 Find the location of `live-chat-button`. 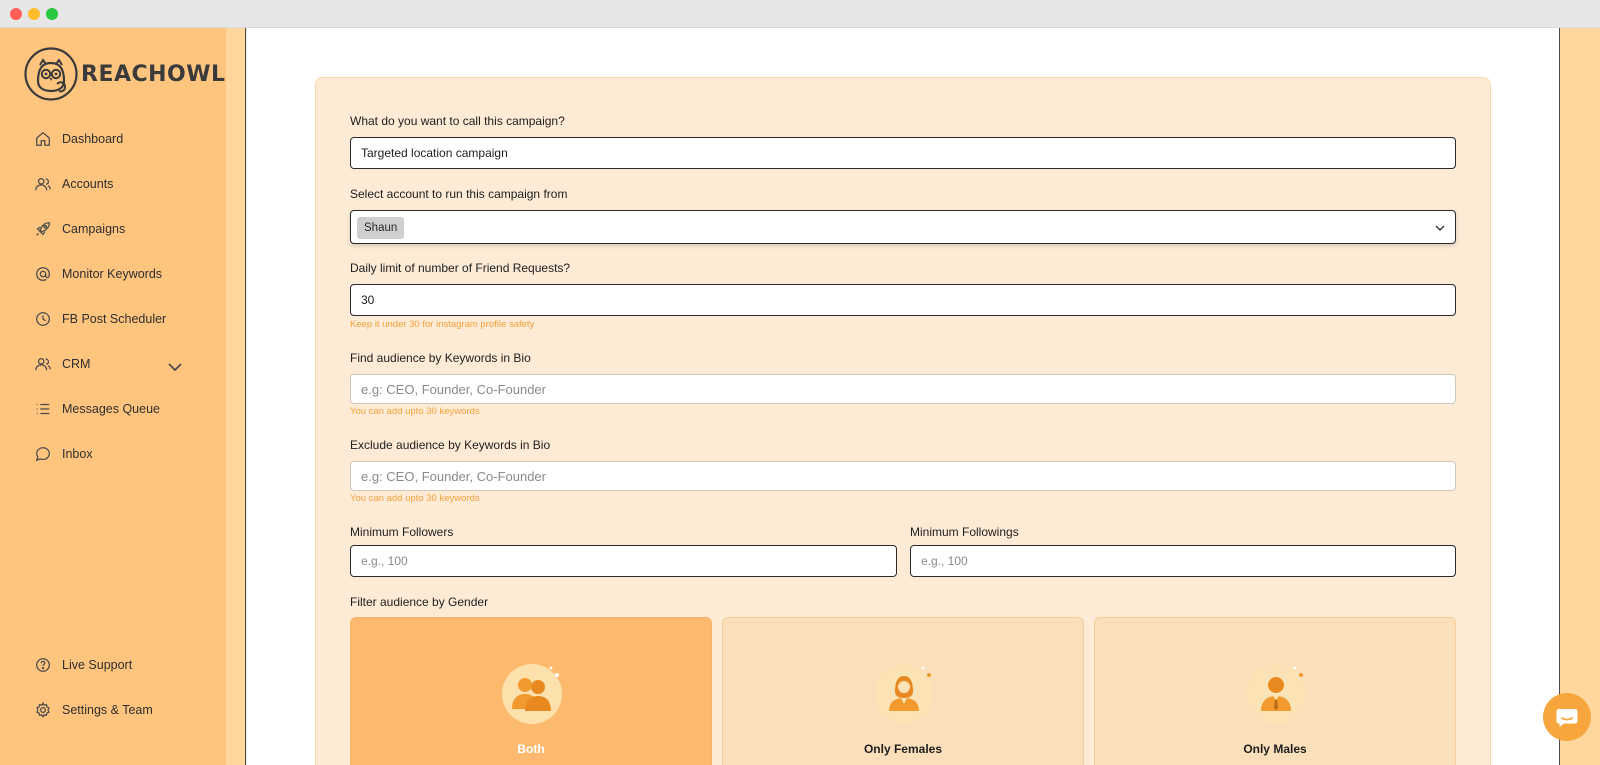

live-chat-button is located at coordinates (1567, 717).